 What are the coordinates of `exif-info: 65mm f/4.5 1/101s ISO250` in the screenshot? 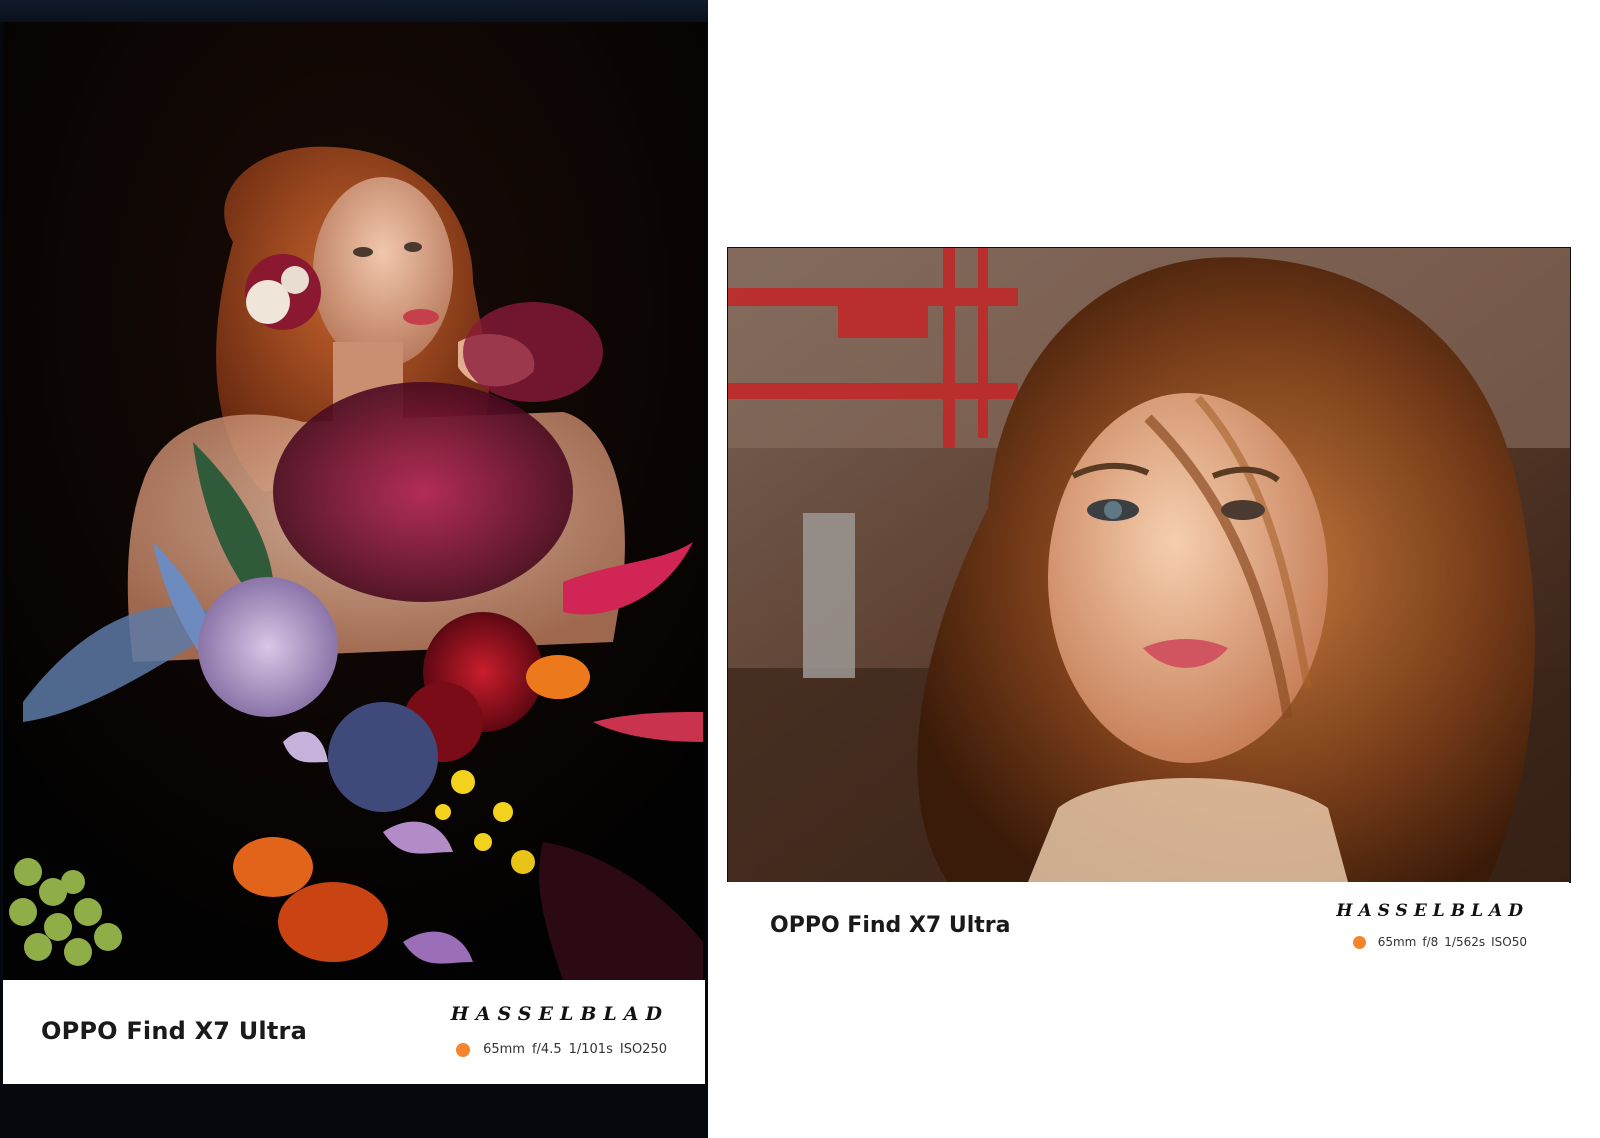 It's located at (561, 1049).